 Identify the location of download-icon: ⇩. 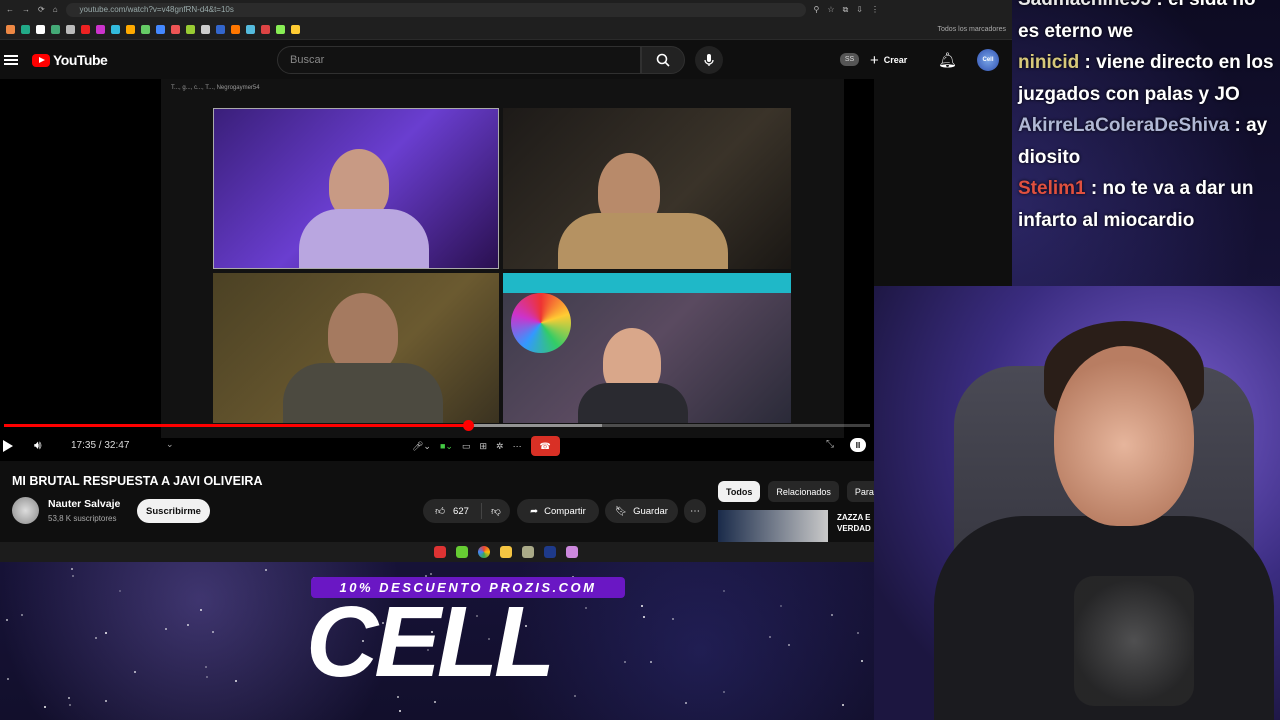
(859, 9).